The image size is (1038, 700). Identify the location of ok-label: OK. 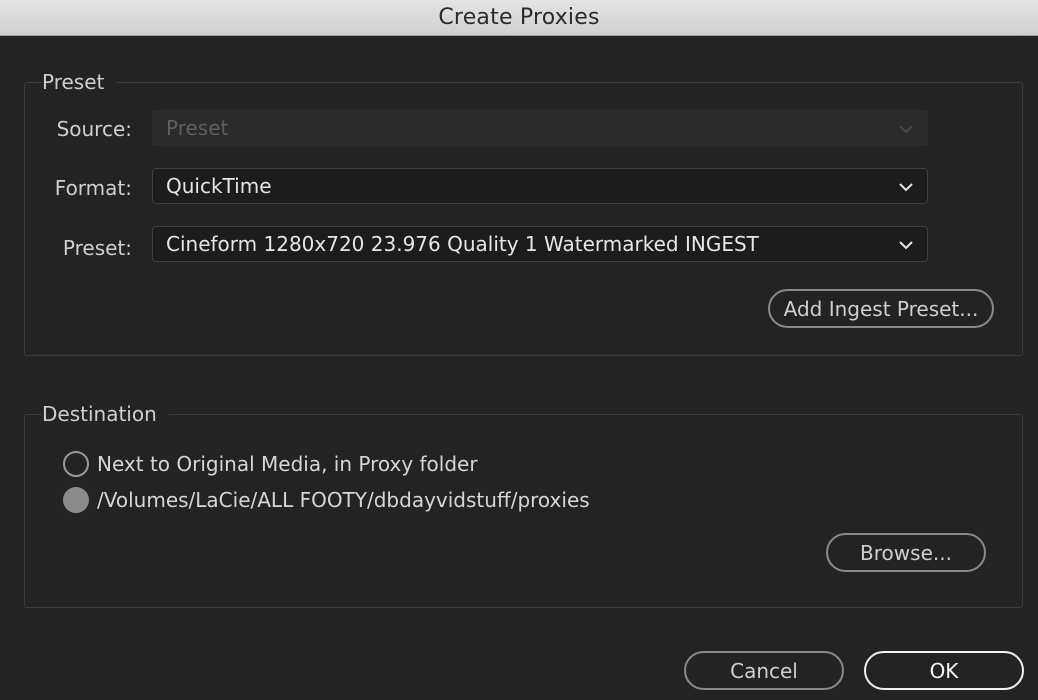
(944, 670).